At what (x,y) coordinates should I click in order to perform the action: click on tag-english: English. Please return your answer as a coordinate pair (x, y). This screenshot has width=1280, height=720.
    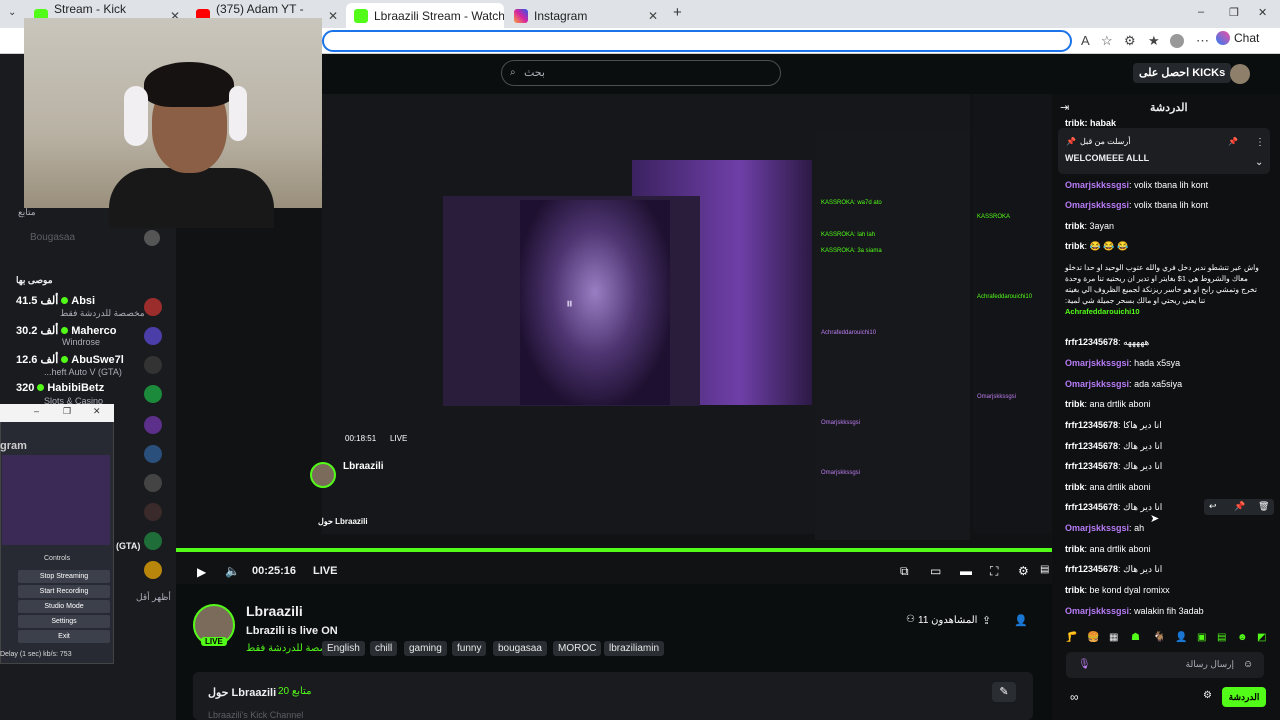
    Looking at the image, I should click on (343, 648).